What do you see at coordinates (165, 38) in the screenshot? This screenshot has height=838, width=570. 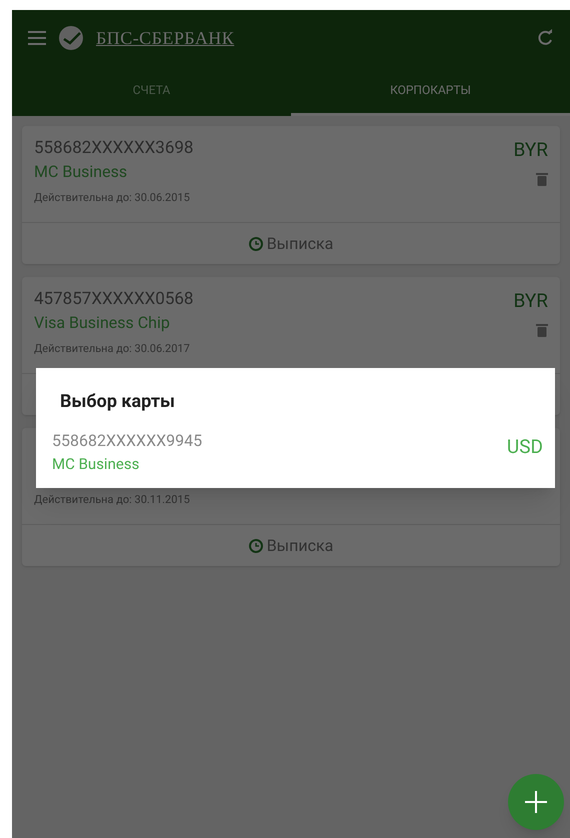 I see `logo-text: БПС-СБЕРБАНК` at bounding box center [165, 38].